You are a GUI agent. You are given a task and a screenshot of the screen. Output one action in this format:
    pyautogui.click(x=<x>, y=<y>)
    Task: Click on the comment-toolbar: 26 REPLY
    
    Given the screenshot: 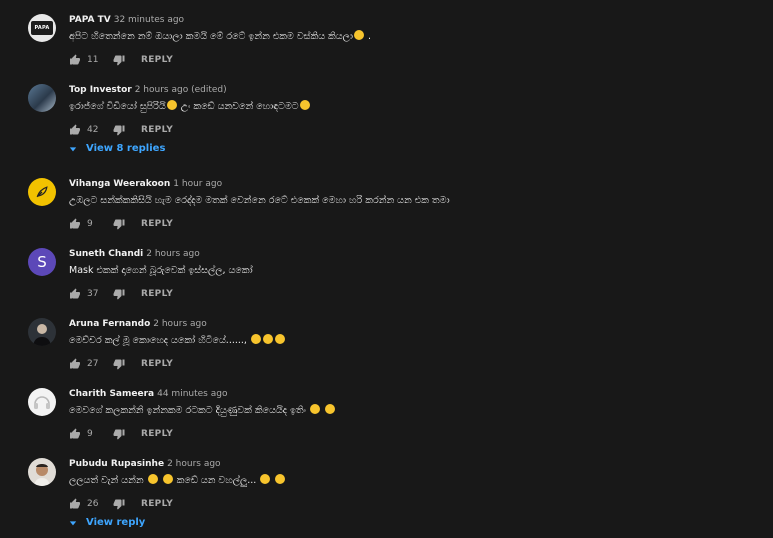 What is the action you would take?
    pyautogui.click(x=121, y=504)
    